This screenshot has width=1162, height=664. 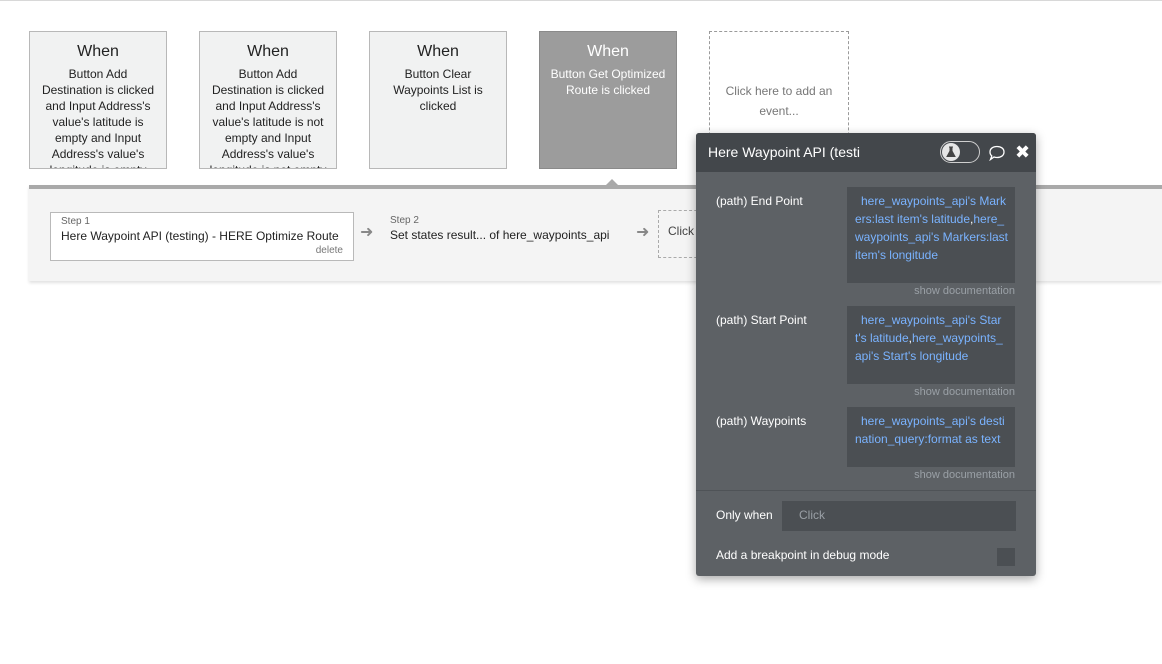 What do you see at coordinates (438, 90) in the screenshot?
I see `event-description: Button Clear Waypoints List is clicked` at bounding box center [438, 90].